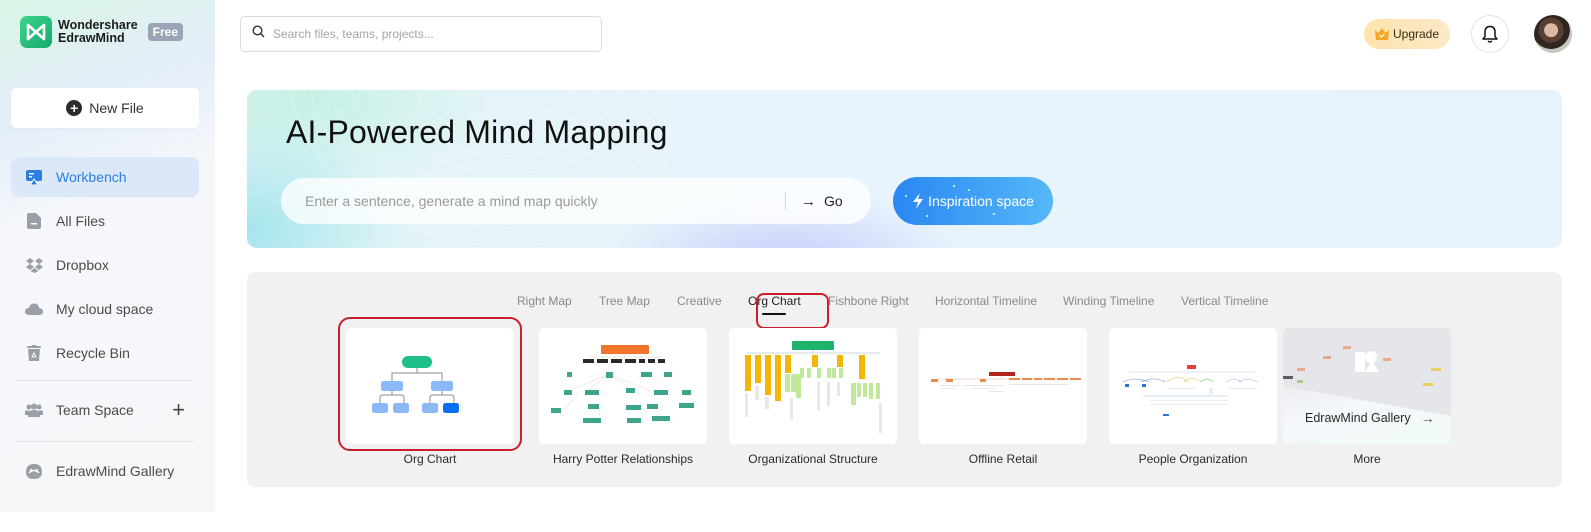 This screenshot has width=1591, height=532. I want to click on sidebar-item-gallery: EdrawMind Gallery, so click(105, 471).